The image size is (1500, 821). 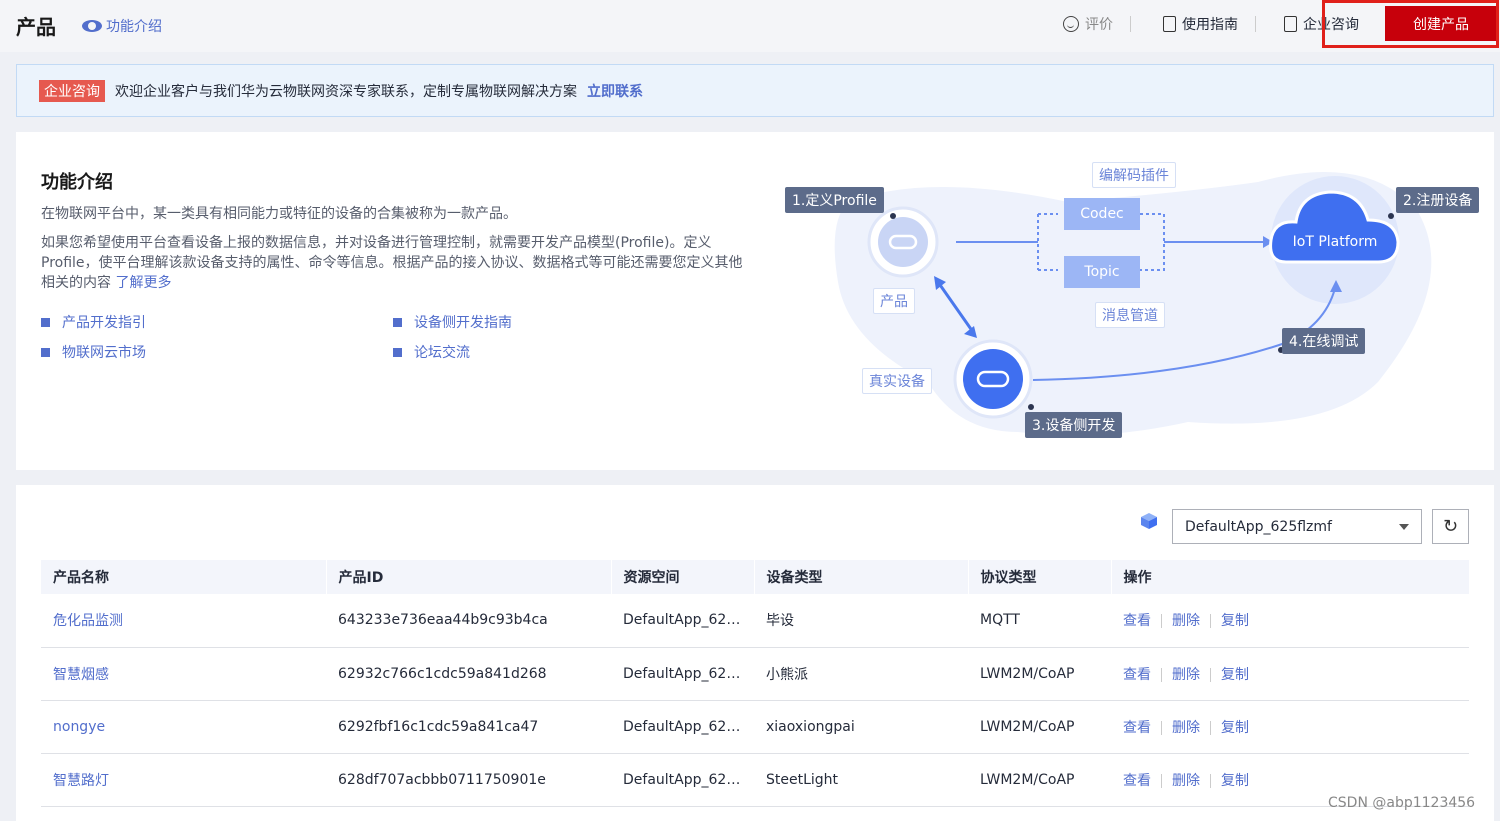 I want to click on product-name-link: 智慧路灯, so click(x=183, y=780).